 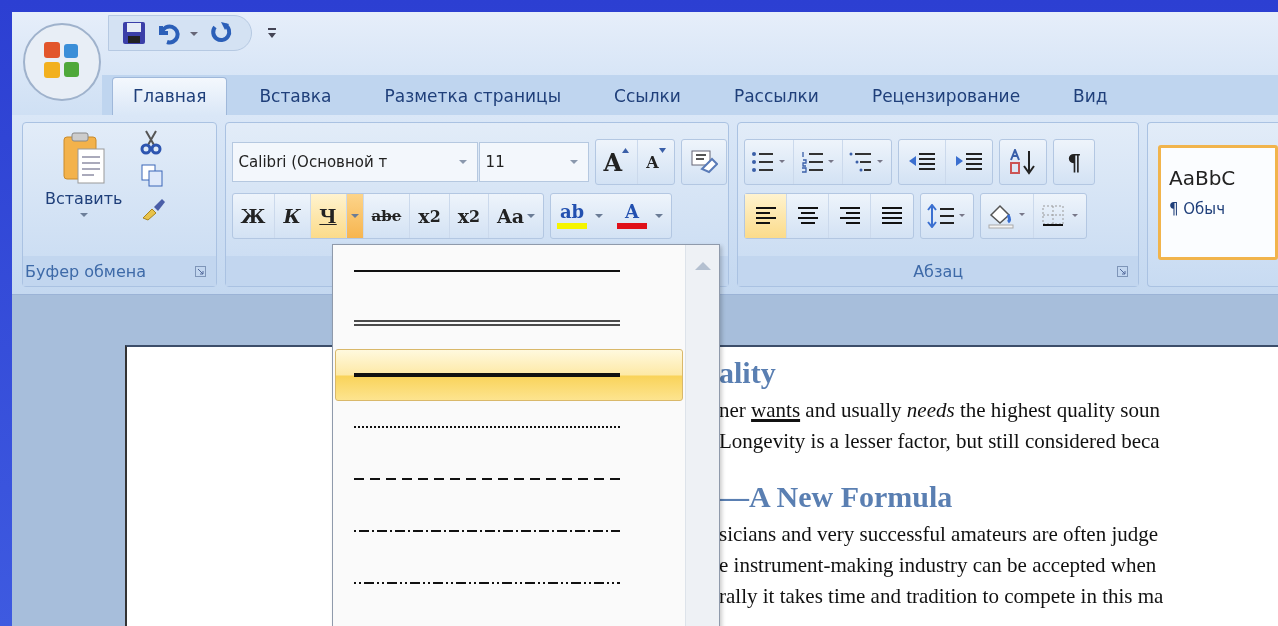 I want to click on show-marks-button: ¶, so click(x=1074, y=162).